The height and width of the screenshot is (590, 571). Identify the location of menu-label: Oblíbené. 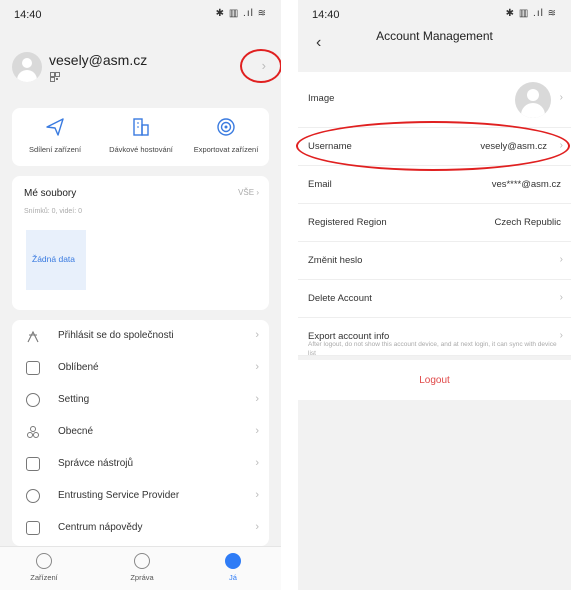
(78, 367).